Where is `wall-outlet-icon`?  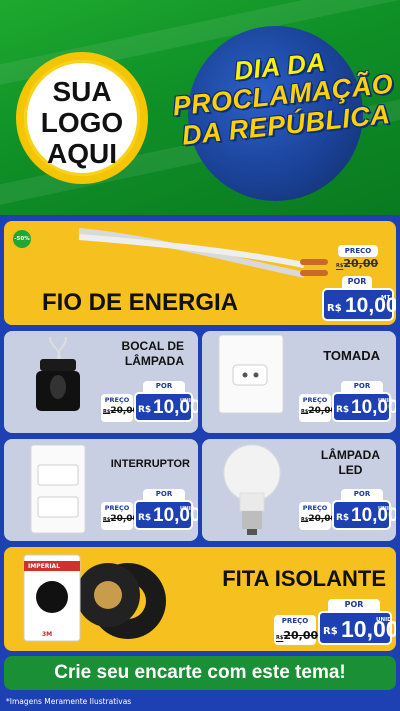 wall-outlet-icon is located at coordinates (251, 374).